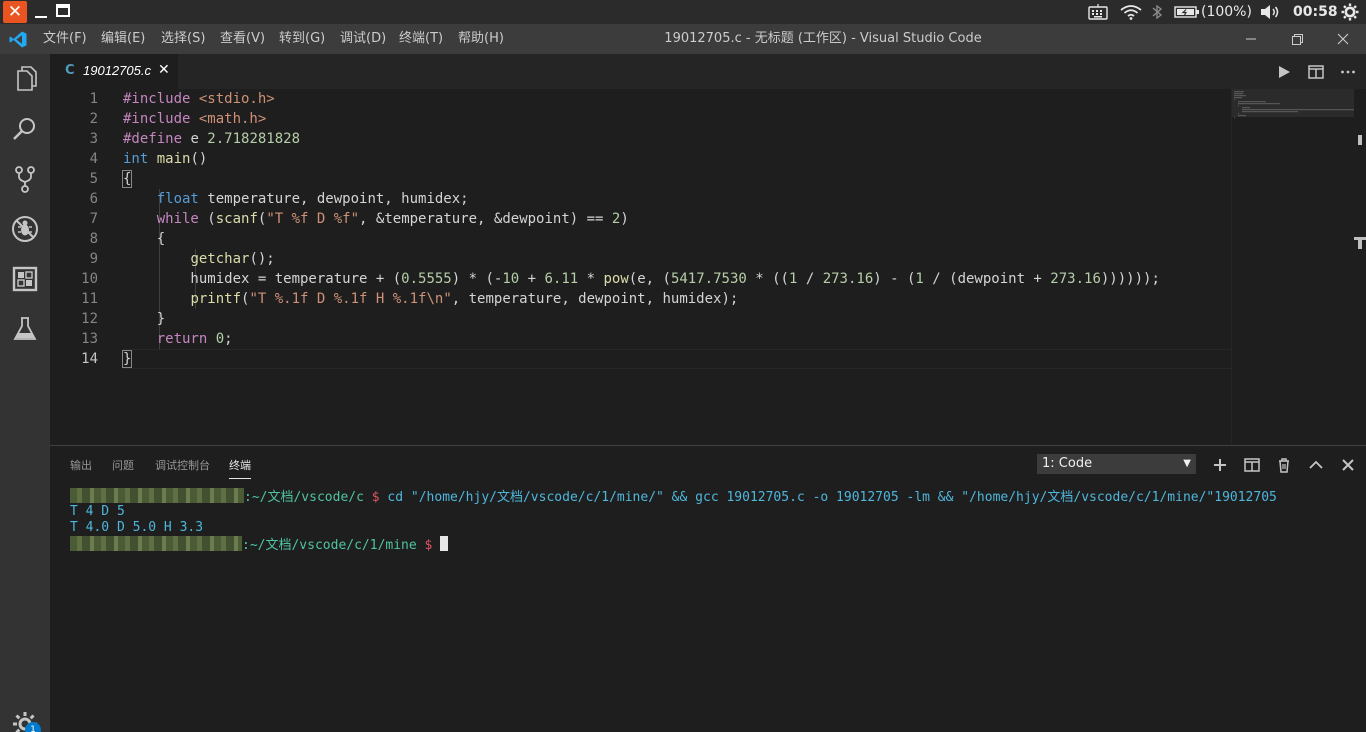  Describe the element at coordinates (240, 478) in the screenshot. I see `active-tab-indicator` at that location.